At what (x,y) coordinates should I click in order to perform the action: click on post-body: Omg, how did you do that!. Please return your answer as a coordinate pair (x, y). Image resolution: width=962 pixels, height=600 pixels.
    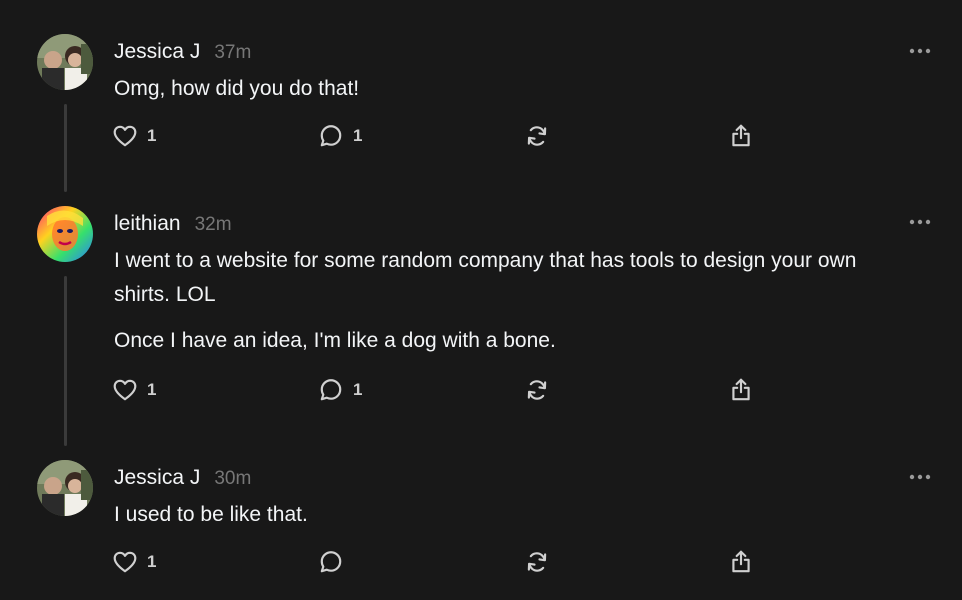
    Looking at the image, I should click on (514, 89).